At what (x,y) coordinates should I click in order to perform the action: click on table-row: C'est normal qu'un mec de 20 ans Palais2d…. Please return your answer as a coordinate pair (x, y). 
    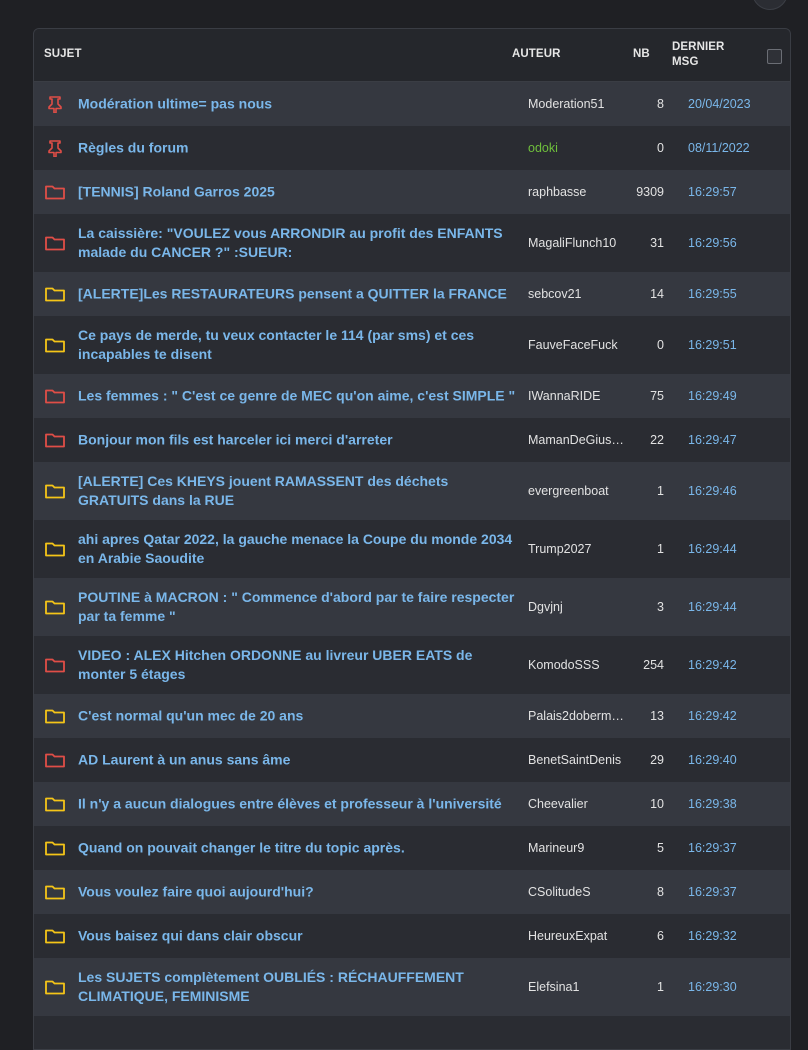
    Looking at the image, I should click on (412, 716).